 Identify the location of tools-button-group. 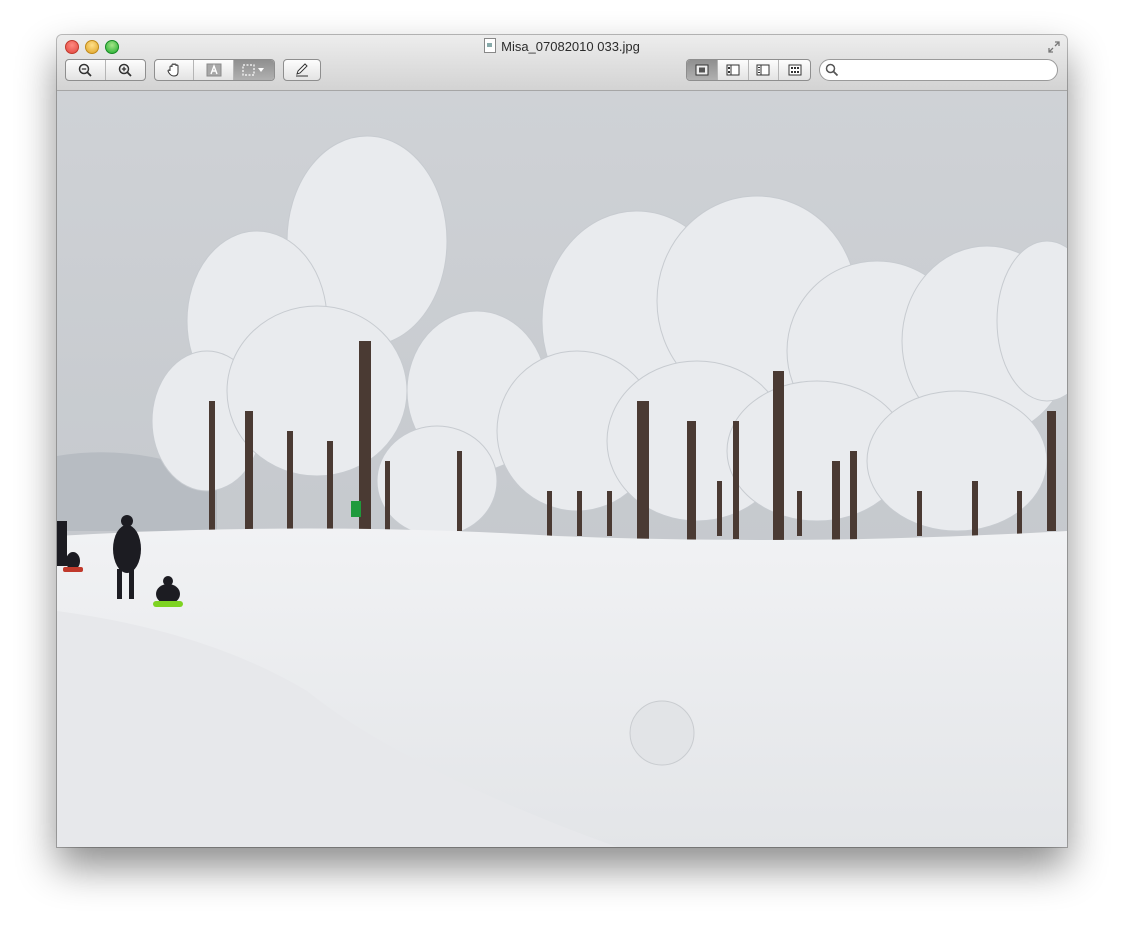
(214, 70).